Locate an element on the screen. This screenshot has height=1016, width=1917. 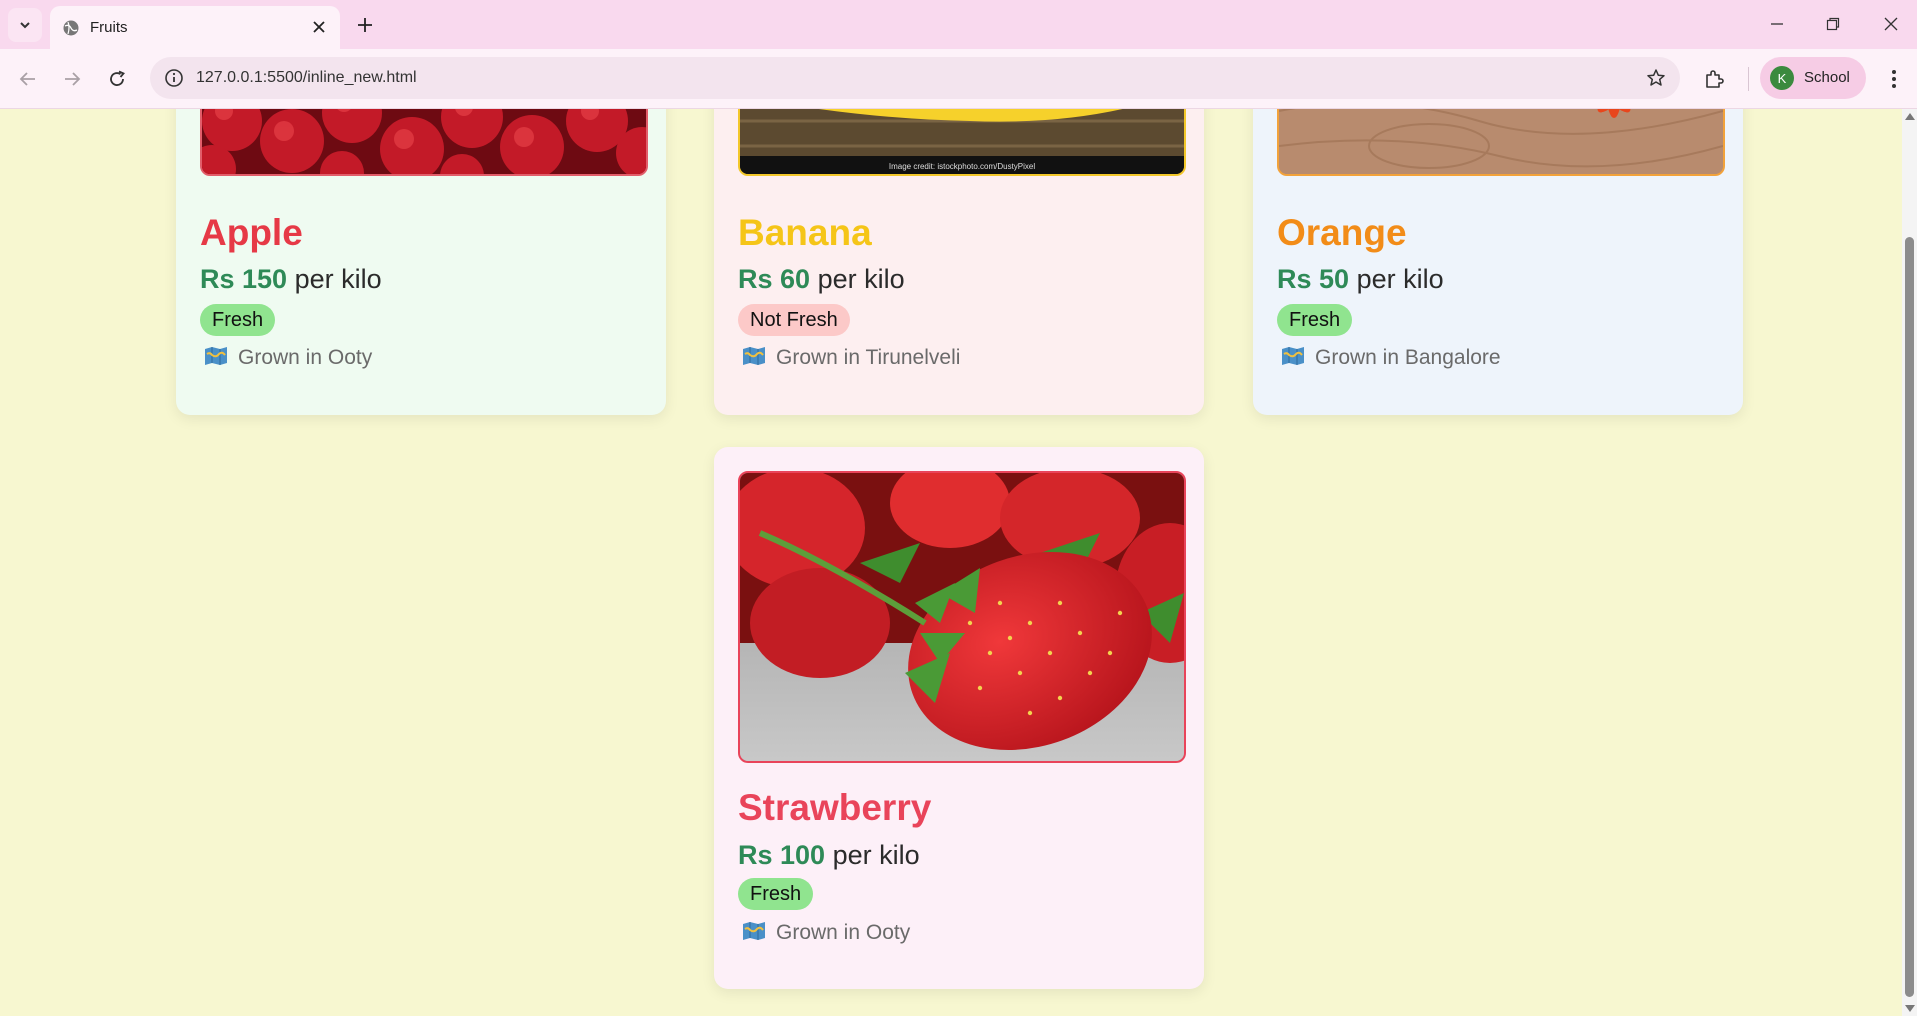
fruit-price: Rs 50 per kilo is located at coordinates (1360, 279).